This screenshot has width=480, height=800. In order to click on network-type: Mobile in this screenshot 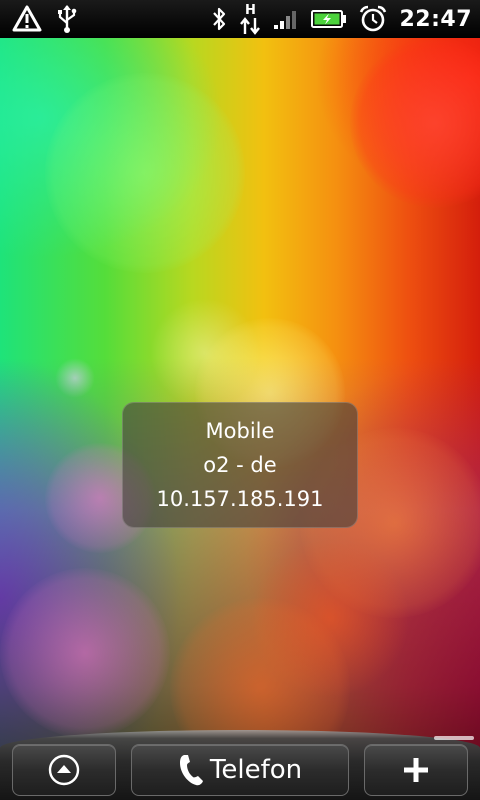, I will do `click(240, 431)`.